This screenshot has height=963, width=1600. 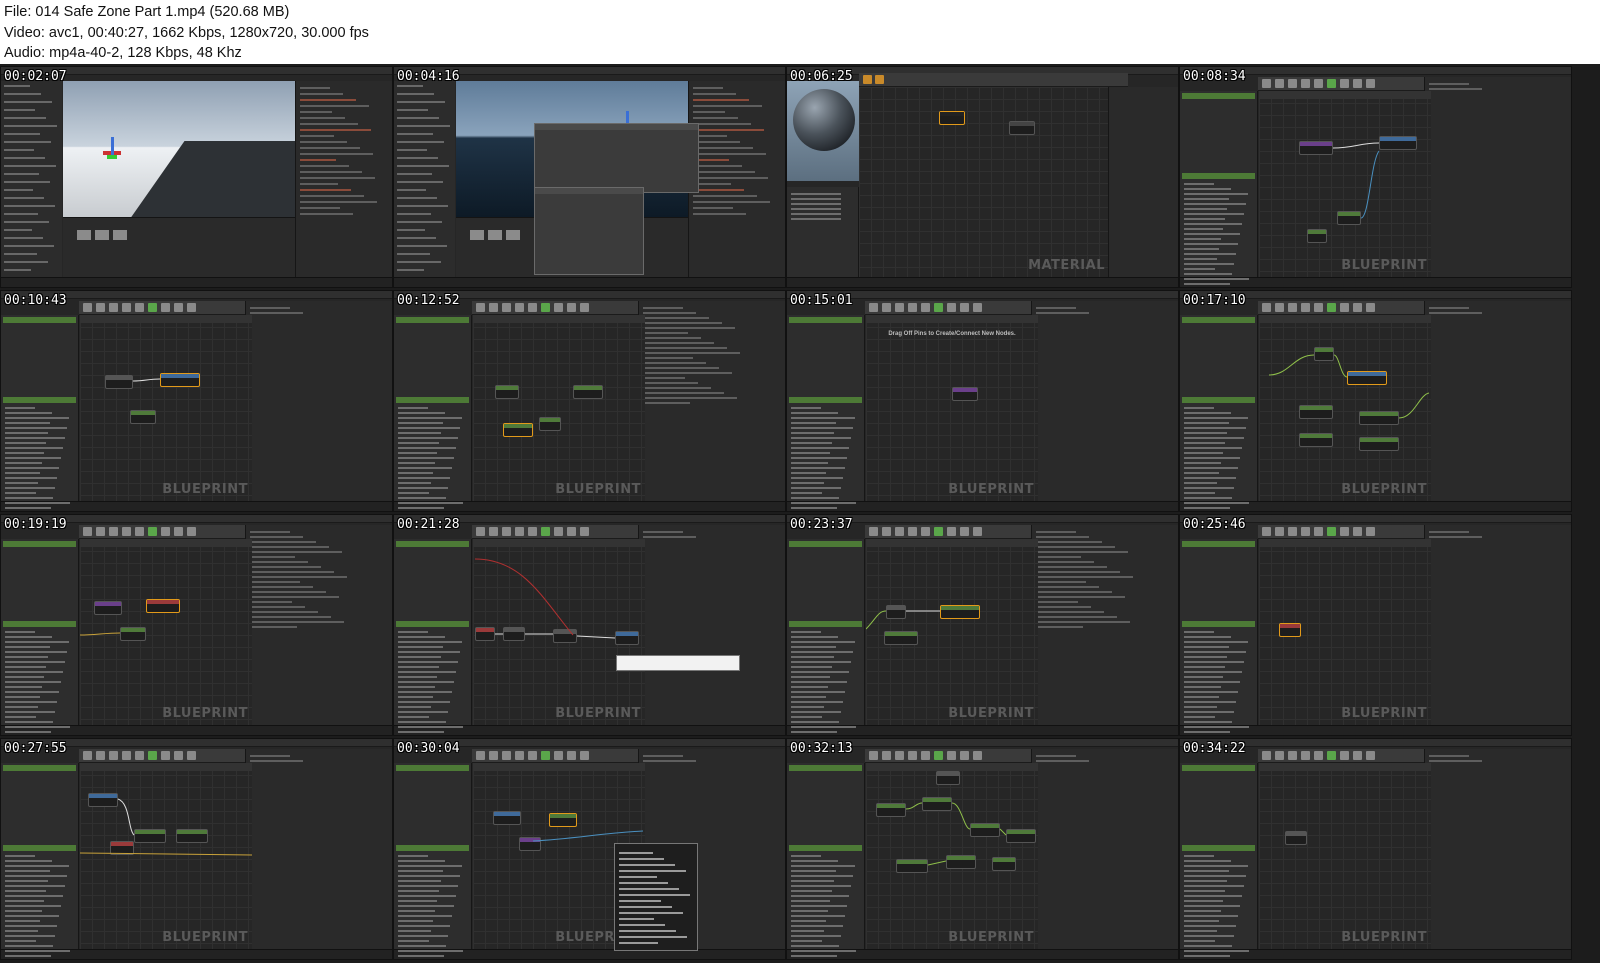 I want to click on thumbnail: 00:27:55 BLUEPRINT, so click(x=196, y=849).